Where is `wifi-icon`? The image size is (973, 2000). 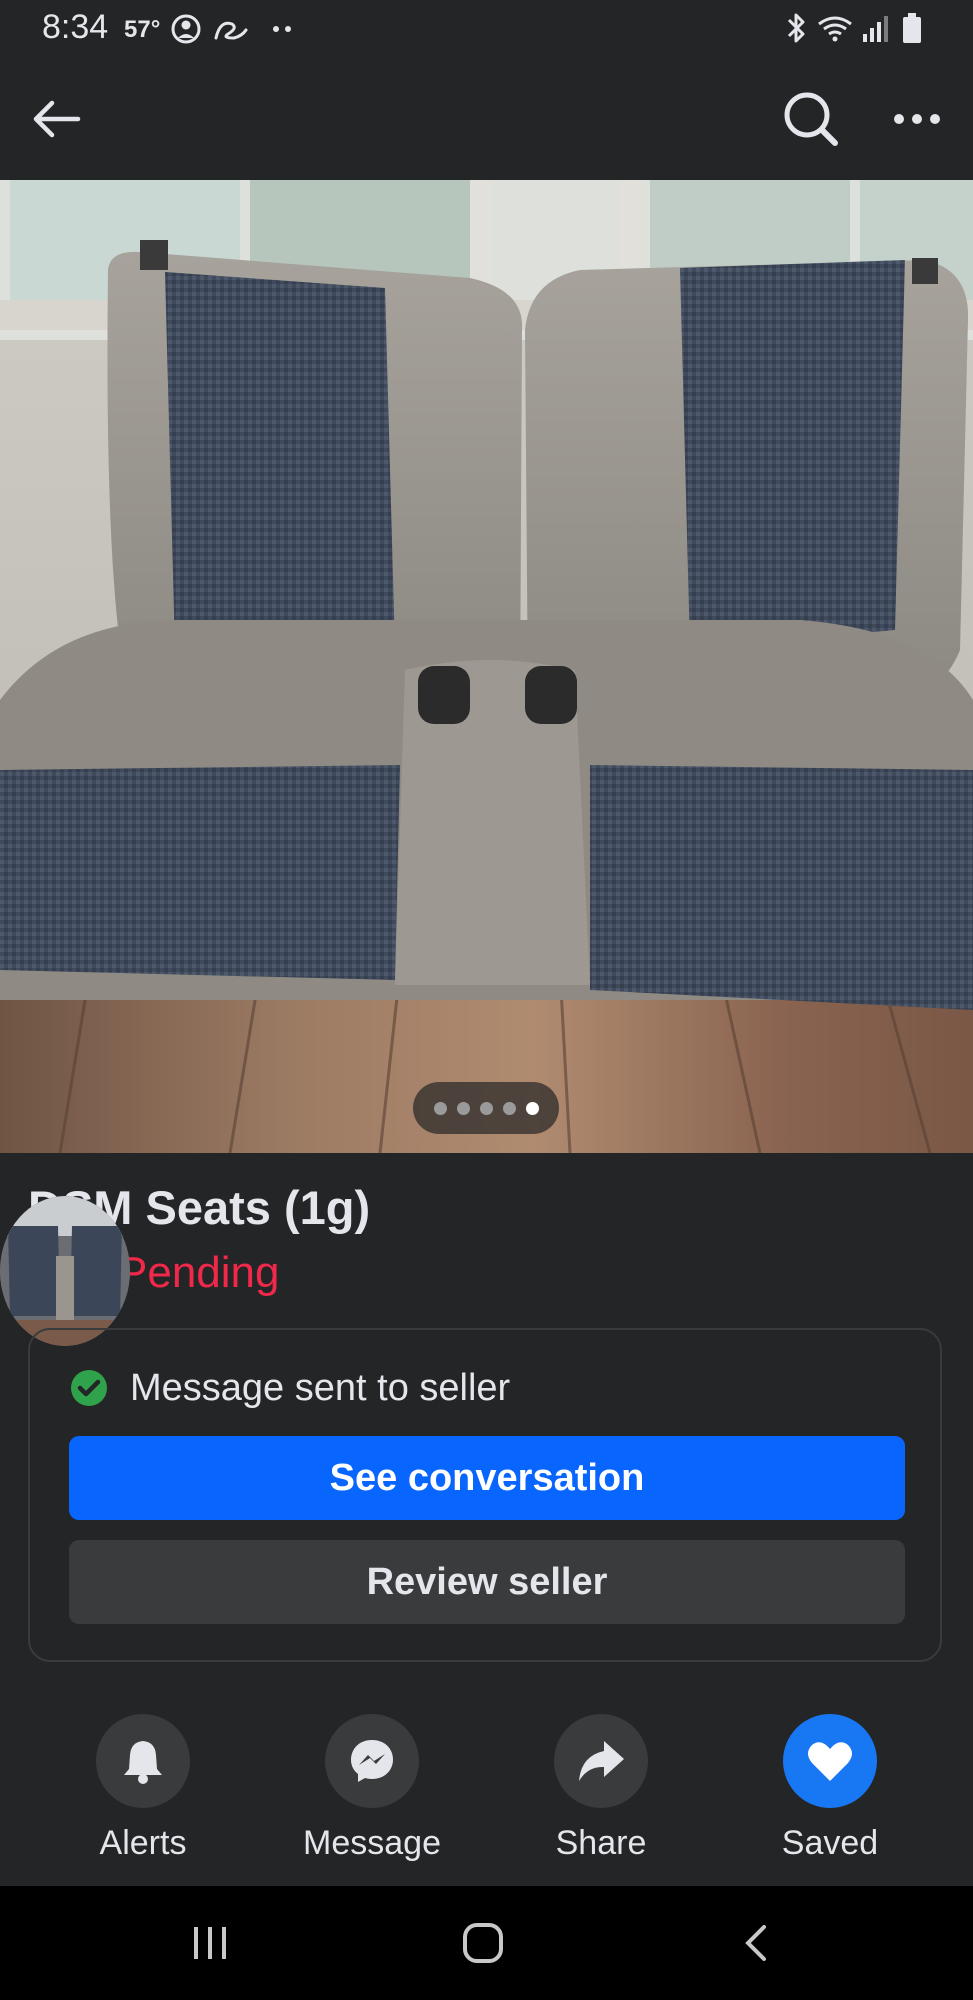 wifi-icon is located at coordinates (835, 29).